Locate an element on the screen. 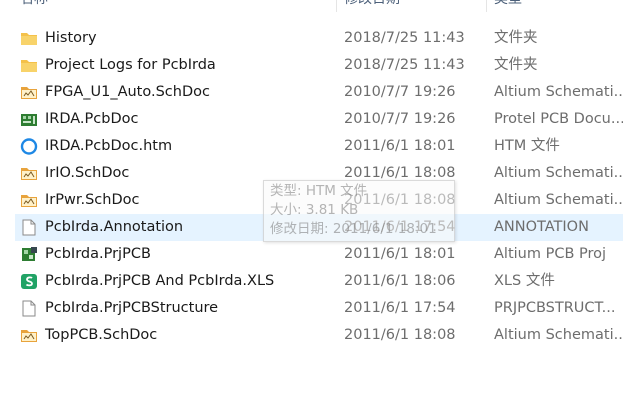 This screenshot has width=623, height=398. file-type: HTM 文件 is located at coordinates (527, 146).